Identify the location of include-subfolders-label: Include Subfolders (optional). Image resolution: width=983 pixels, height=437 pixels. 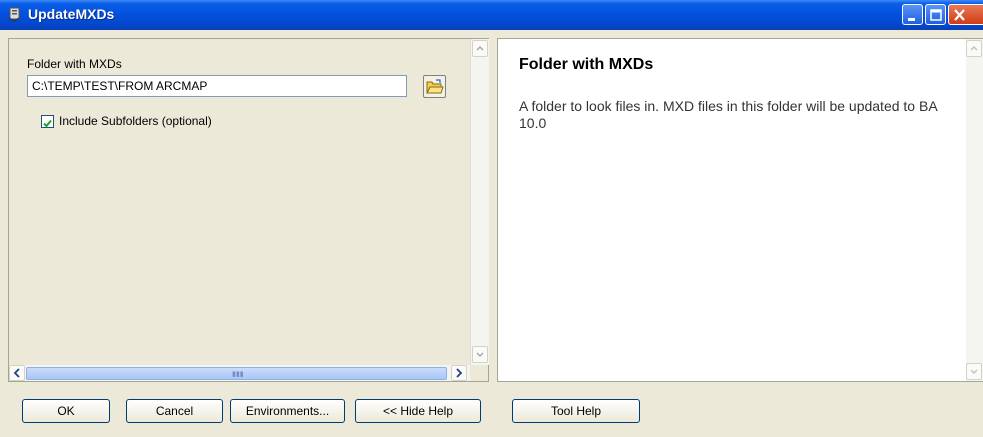
(135, 121).